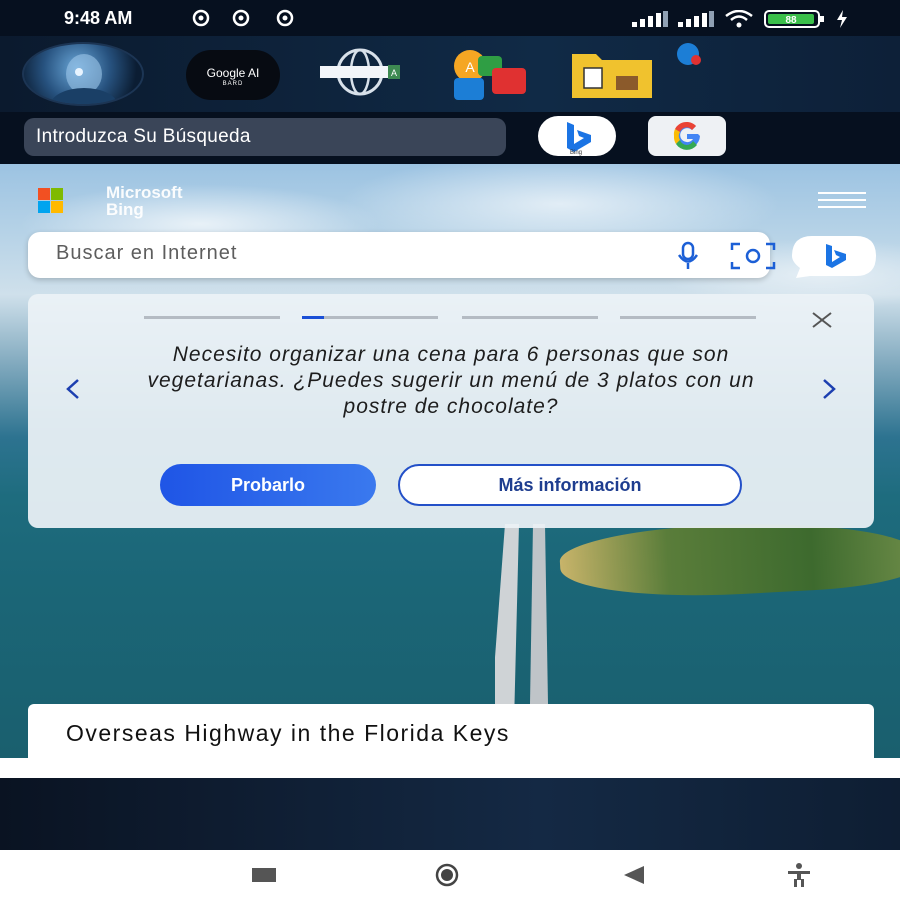 The width and height of the screenshot is (900, 900). I want to click on bard-sublabel: BARD, so click(233, 84).